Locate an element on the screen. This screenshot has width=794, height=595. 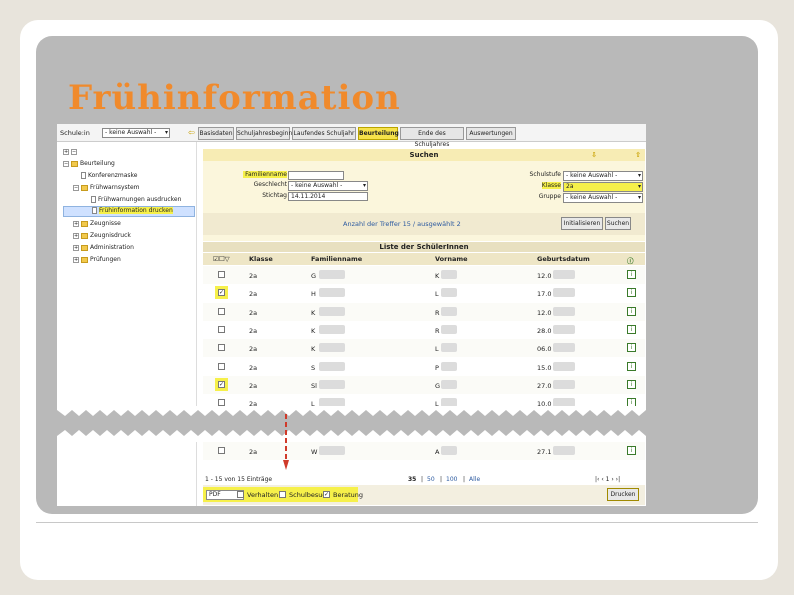
tab-schuljahresbeginn: Schuljahresbeginn is located at coordinates (264, 133).